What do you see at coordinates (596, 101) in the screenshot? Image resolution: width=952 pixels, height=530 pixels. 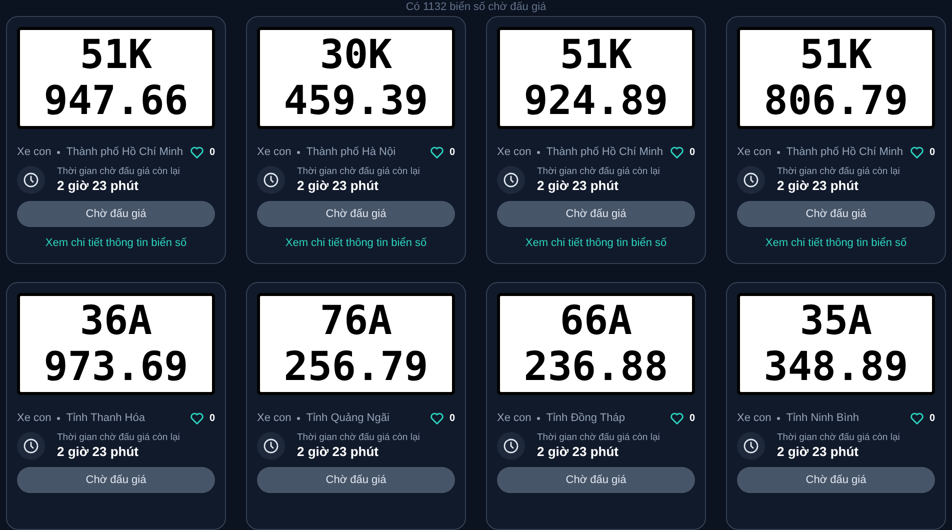 I see `plate-number: 924.89` at bounding box center [596, 101].